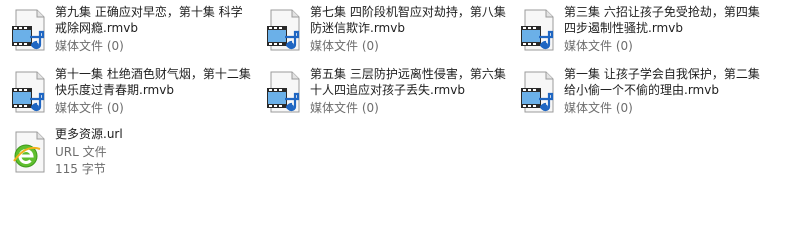 Image resolution: width=810 pixels, height=241 pixels. I want to click on file-item: 第七集 四阶段机智应对劫持，第八集 防迷信欺诈.rmvb 媒体文件 (0), so click(384, 30).